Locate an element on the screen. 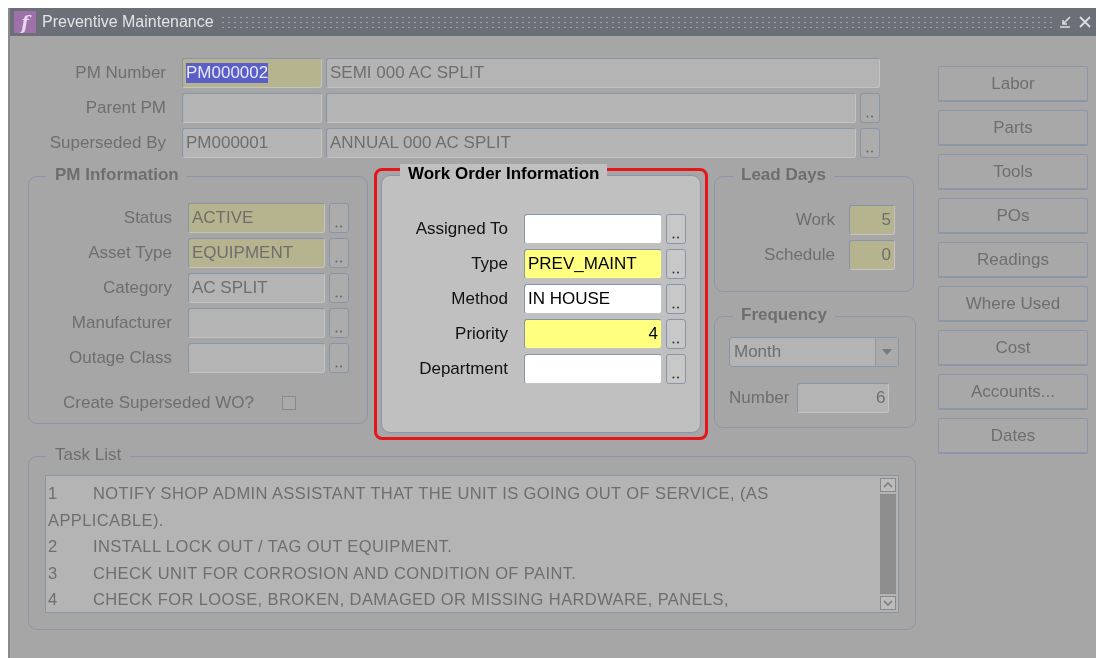  field-label: Schedule is located at coordinates (799, 255).